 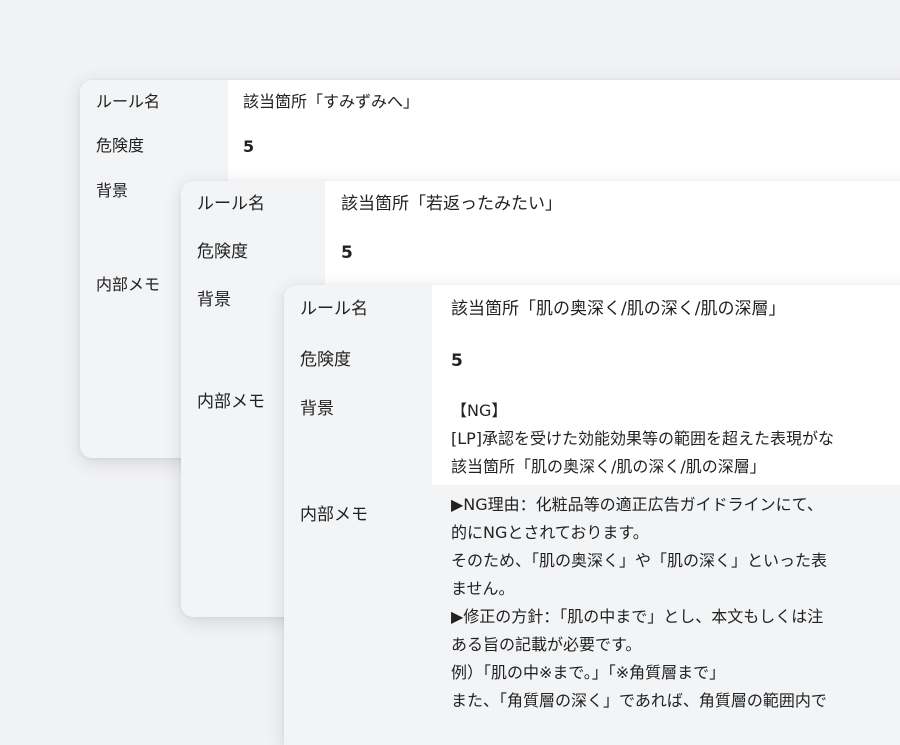 What do you see at coordinates (331, 101) in the screenshot?
I see `rule-name-value: 該当箇所「すみずみへ」` at bounding box center [331, 101].